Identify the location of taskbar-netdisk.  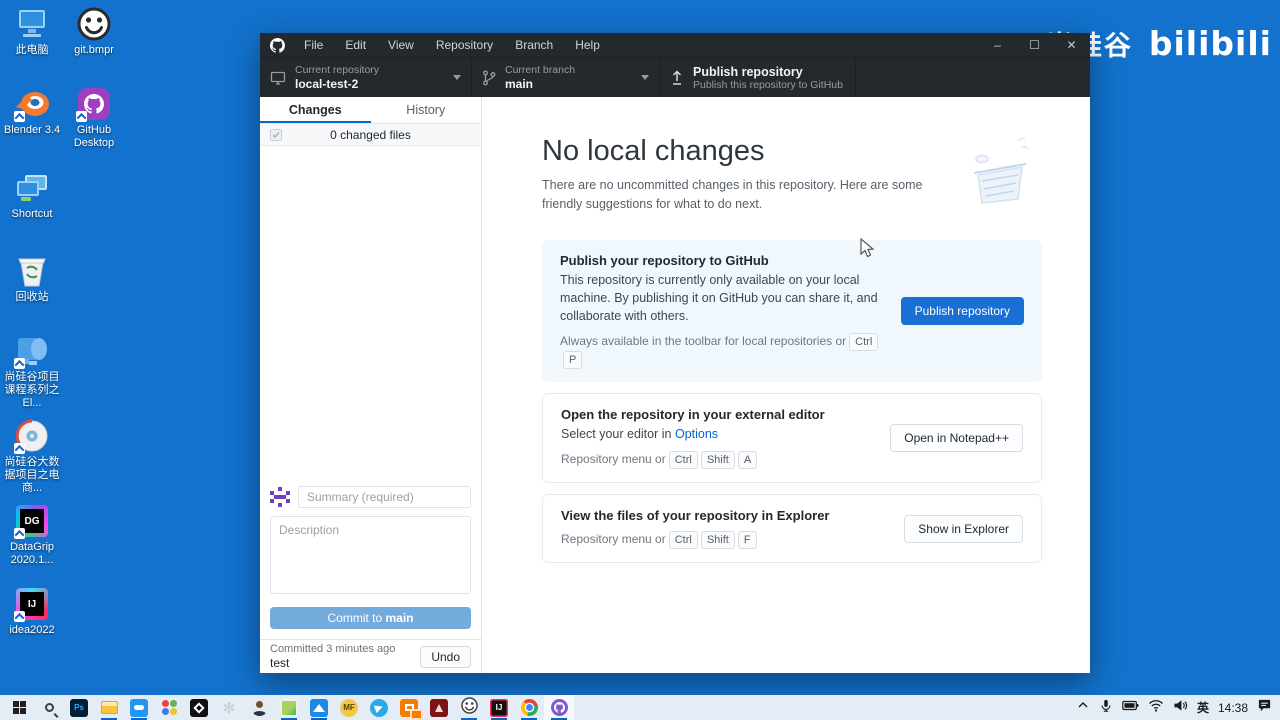
(139, 707).